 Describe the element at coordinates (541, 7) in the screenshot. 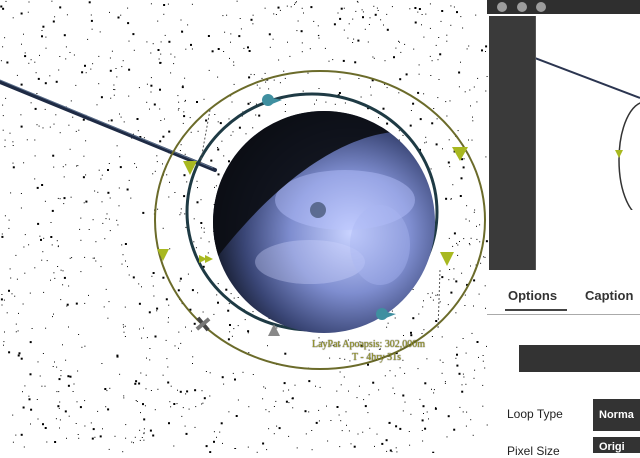

I see `maximize-window-button` at that location.